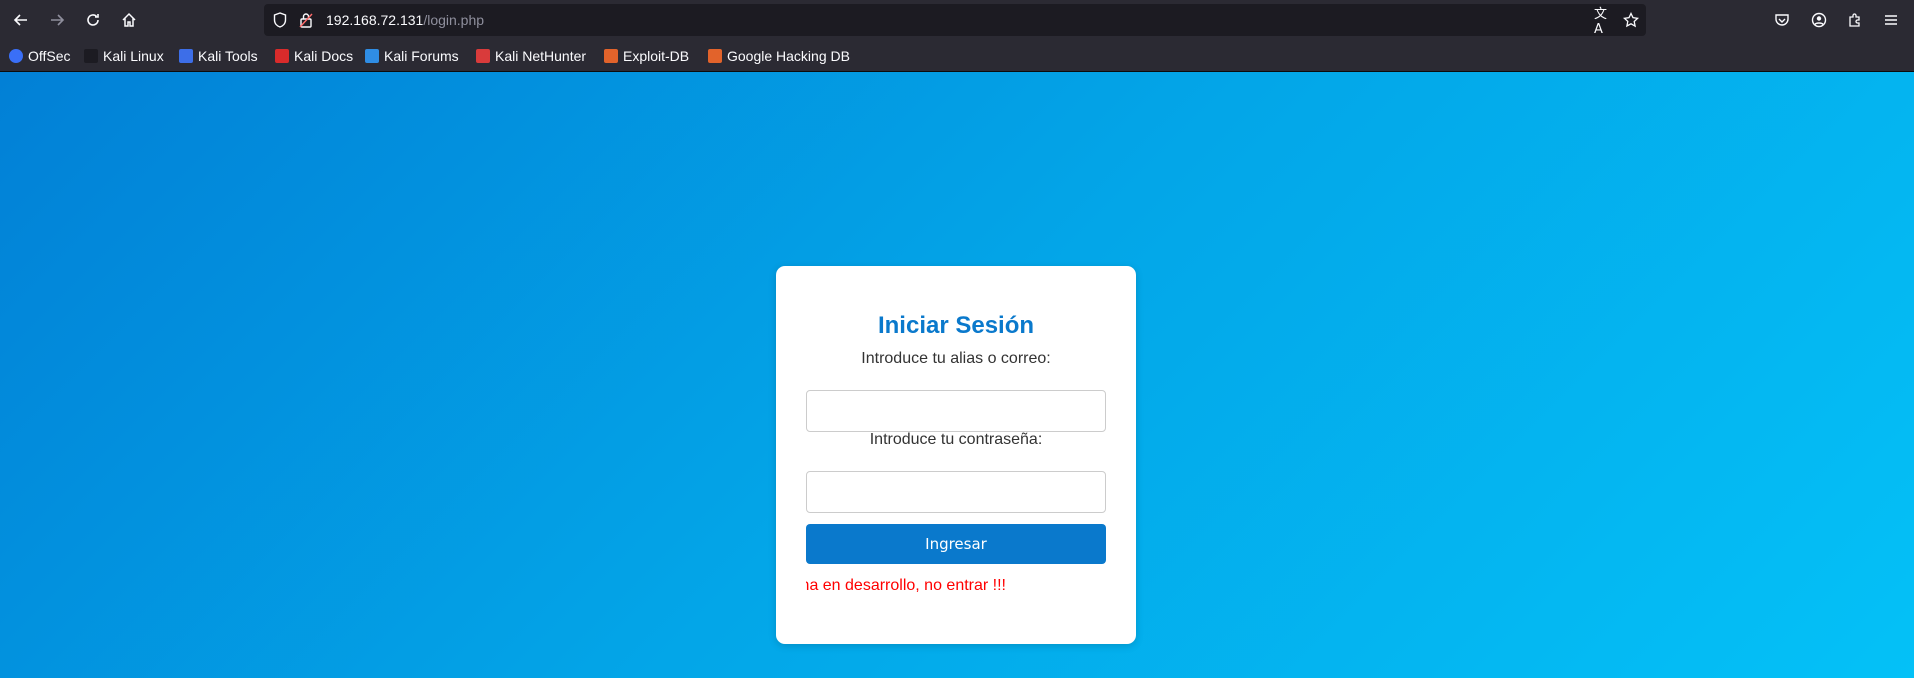 Image resolution: width=1914 pixels, height=678 pixels. What do you see at coordinates (324, 56) in the screenshot?
I see `bookmark-label: Kali Docs` at bounding box center [324, 56].